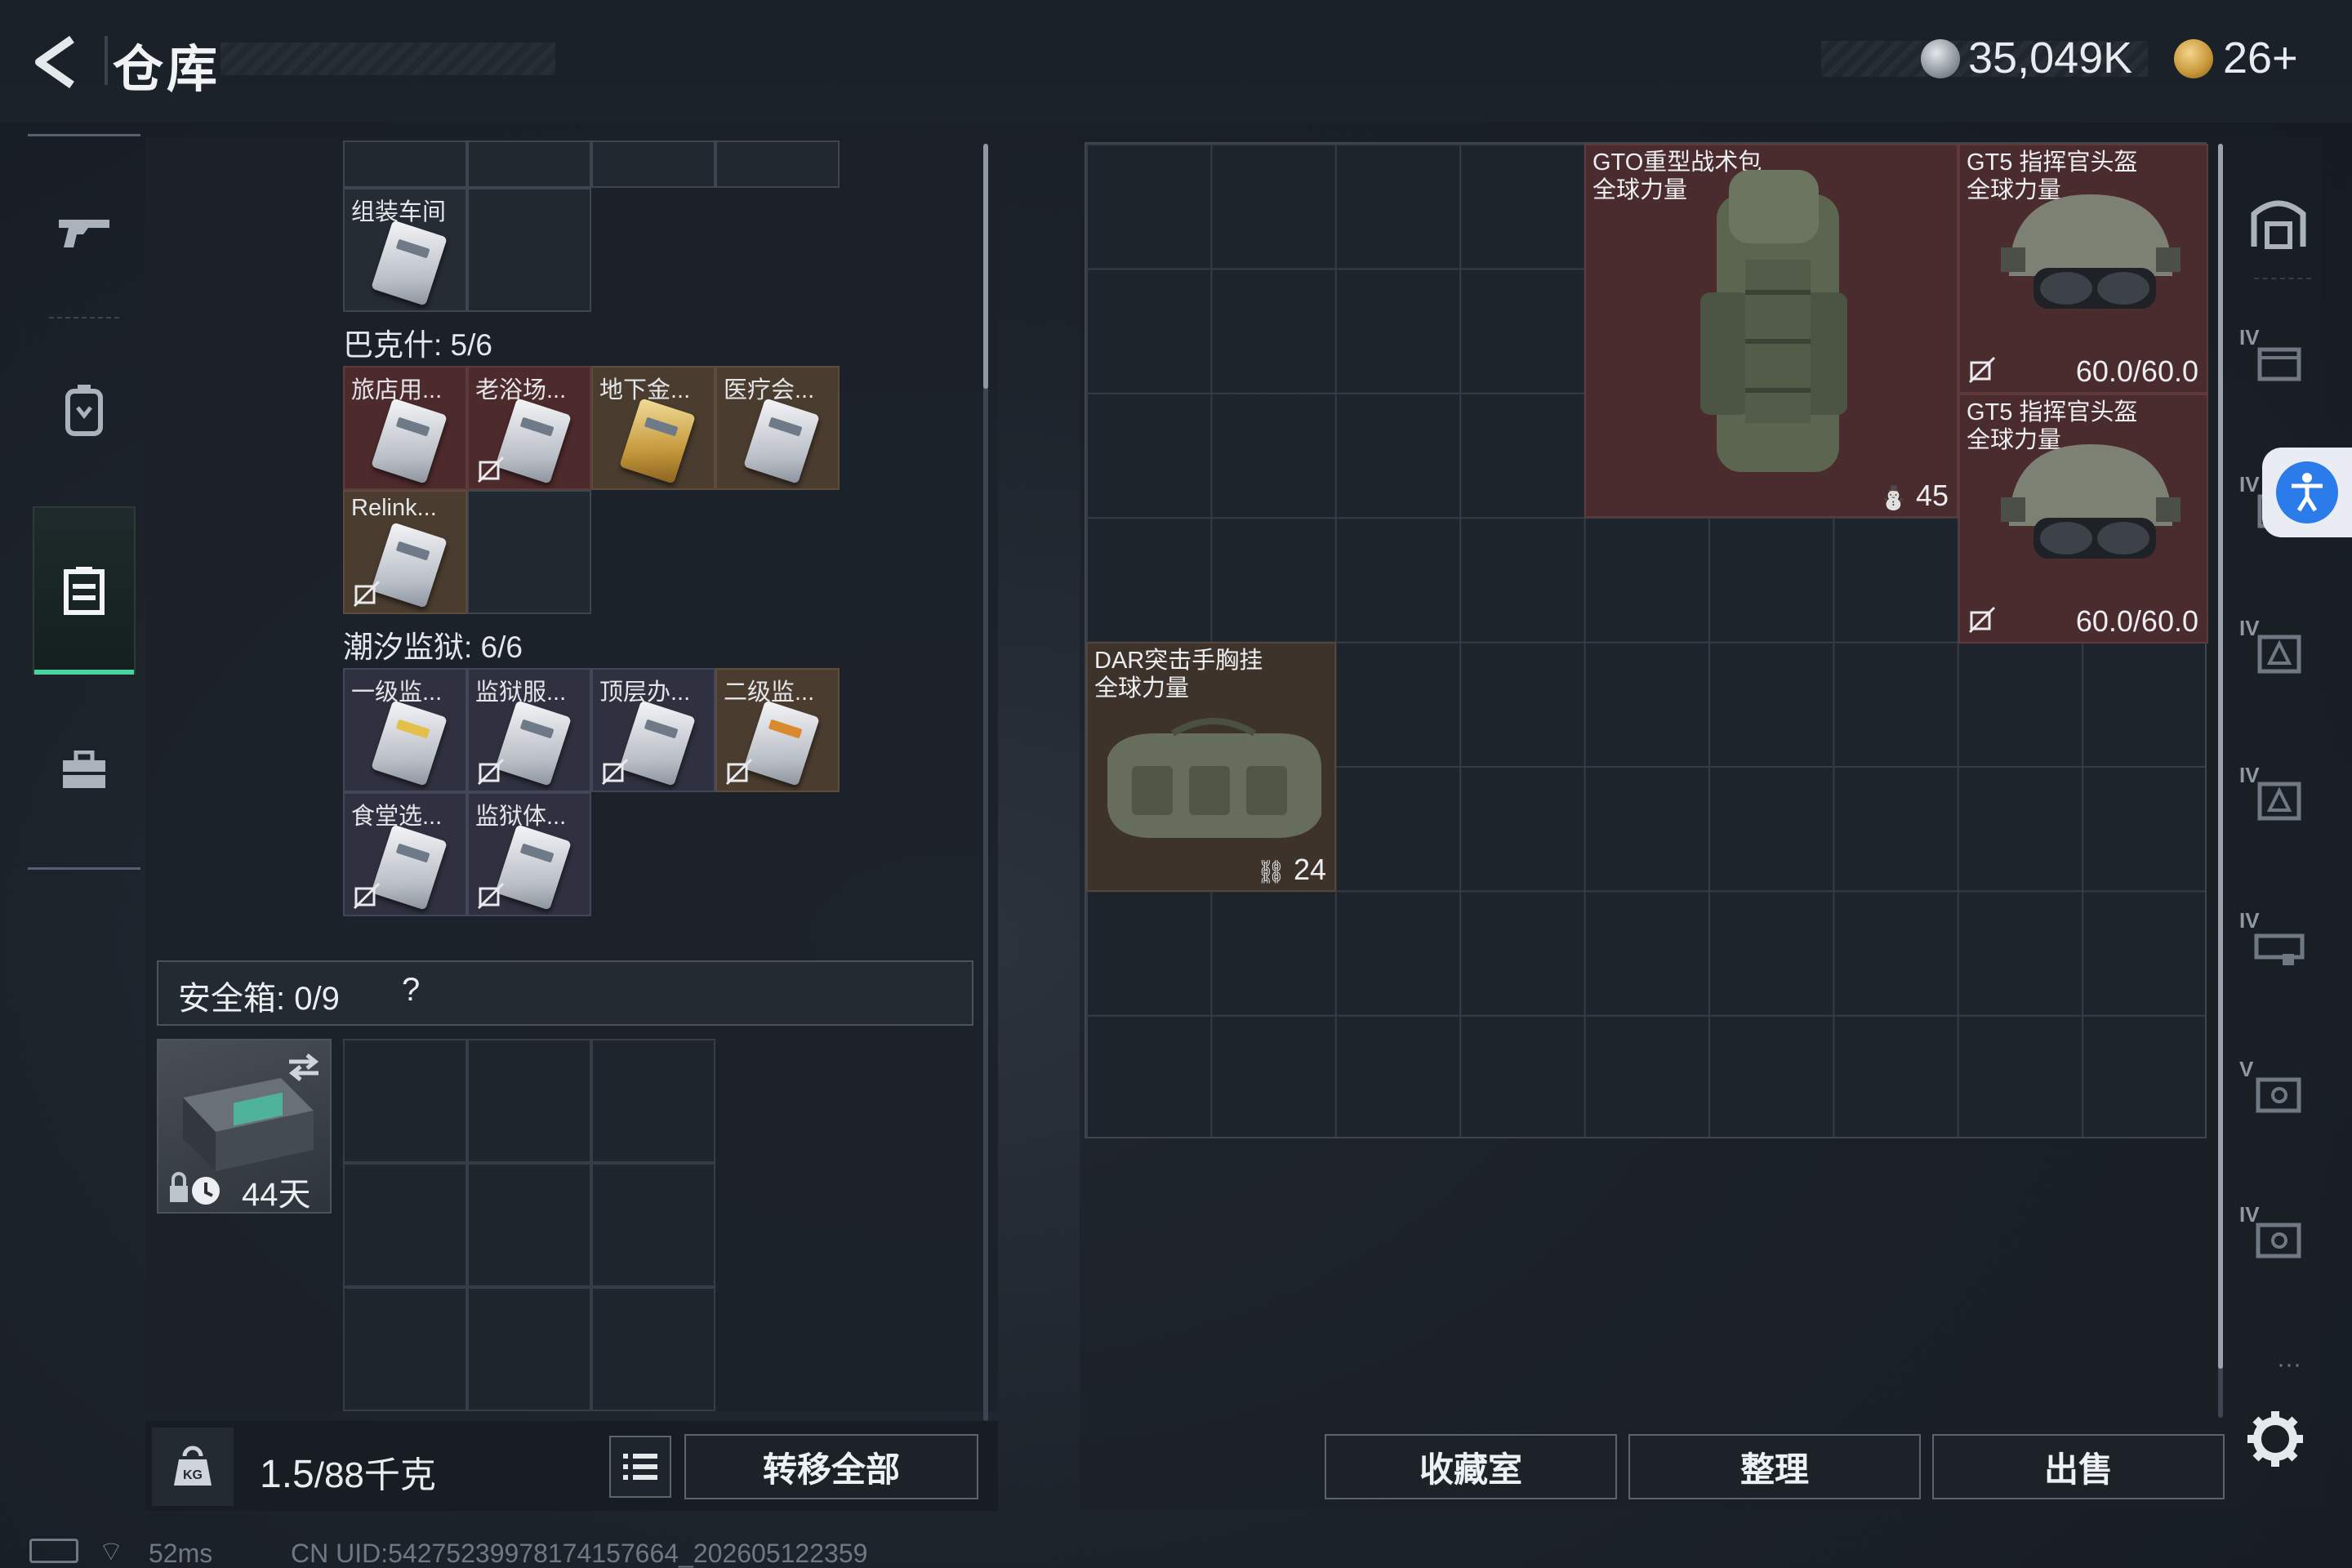 The width and height of the screenshot is (2352, 1568). I want to click on safebox-days: 44天, so click(276, 1195).